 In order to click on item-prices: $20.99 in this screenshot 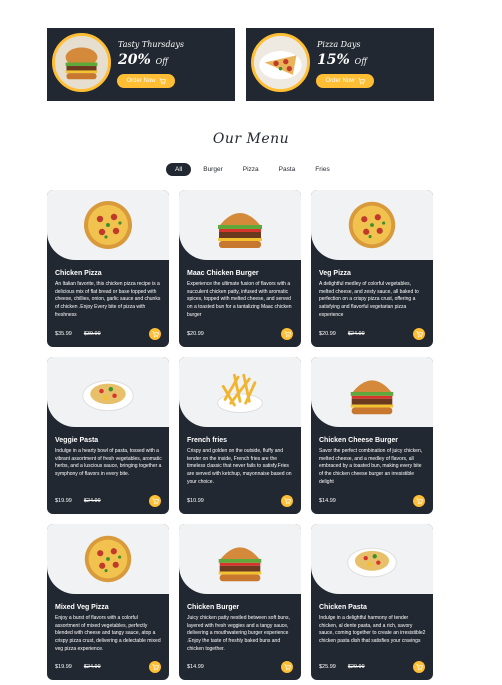, I will do `click(201, 334)`.